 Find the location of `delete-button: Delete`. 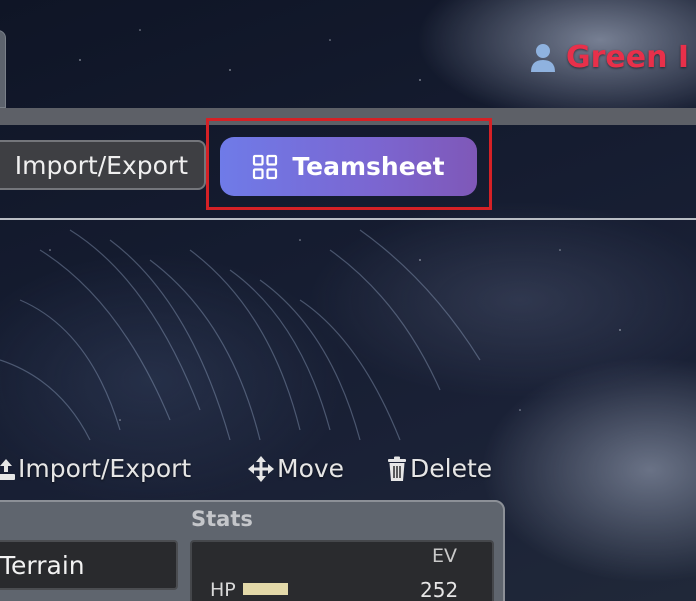

delete-button: Delete is located at coordinates (439, 468).